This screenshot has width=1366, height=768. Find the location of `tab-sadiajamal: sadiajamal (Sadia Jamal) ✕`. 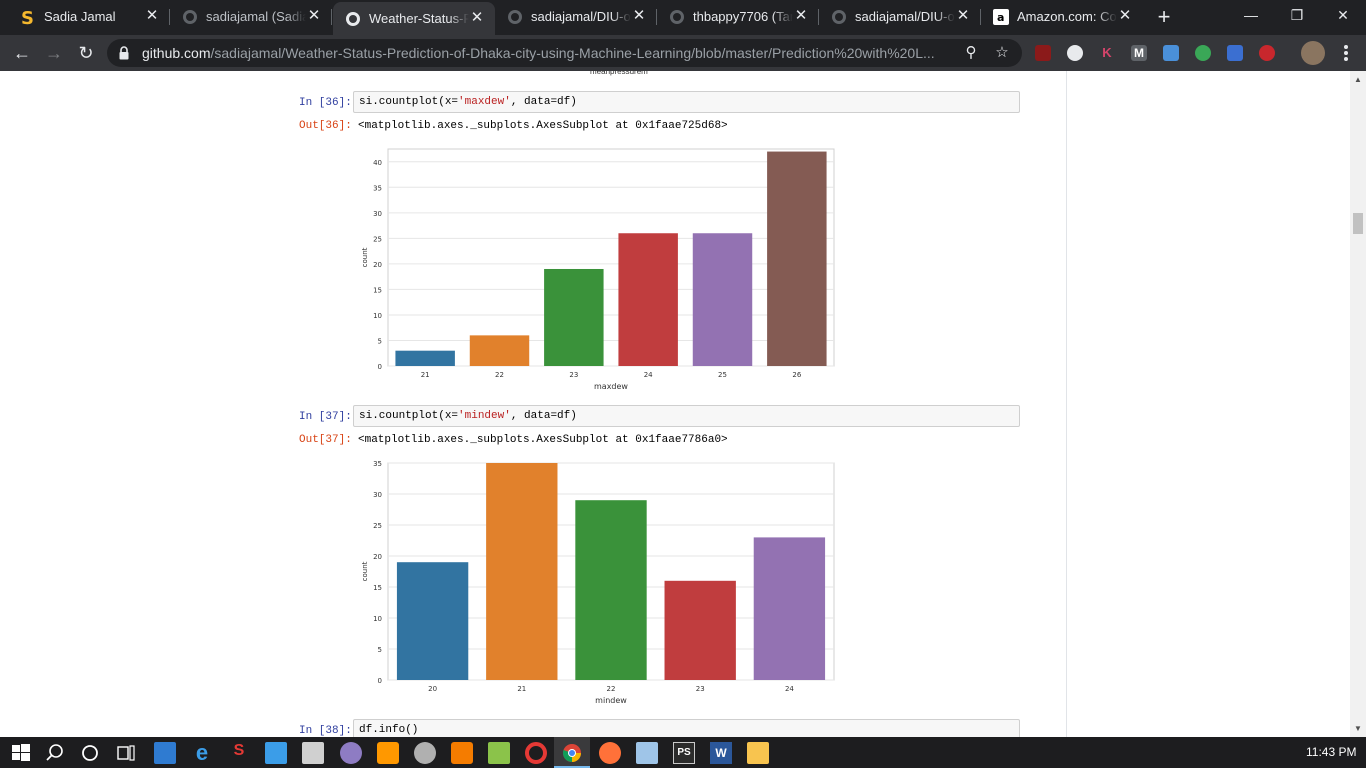

tab-sadiajamal: sadiajamal (Sadia Jamal) ✕ is located at coordinates (251, 17).